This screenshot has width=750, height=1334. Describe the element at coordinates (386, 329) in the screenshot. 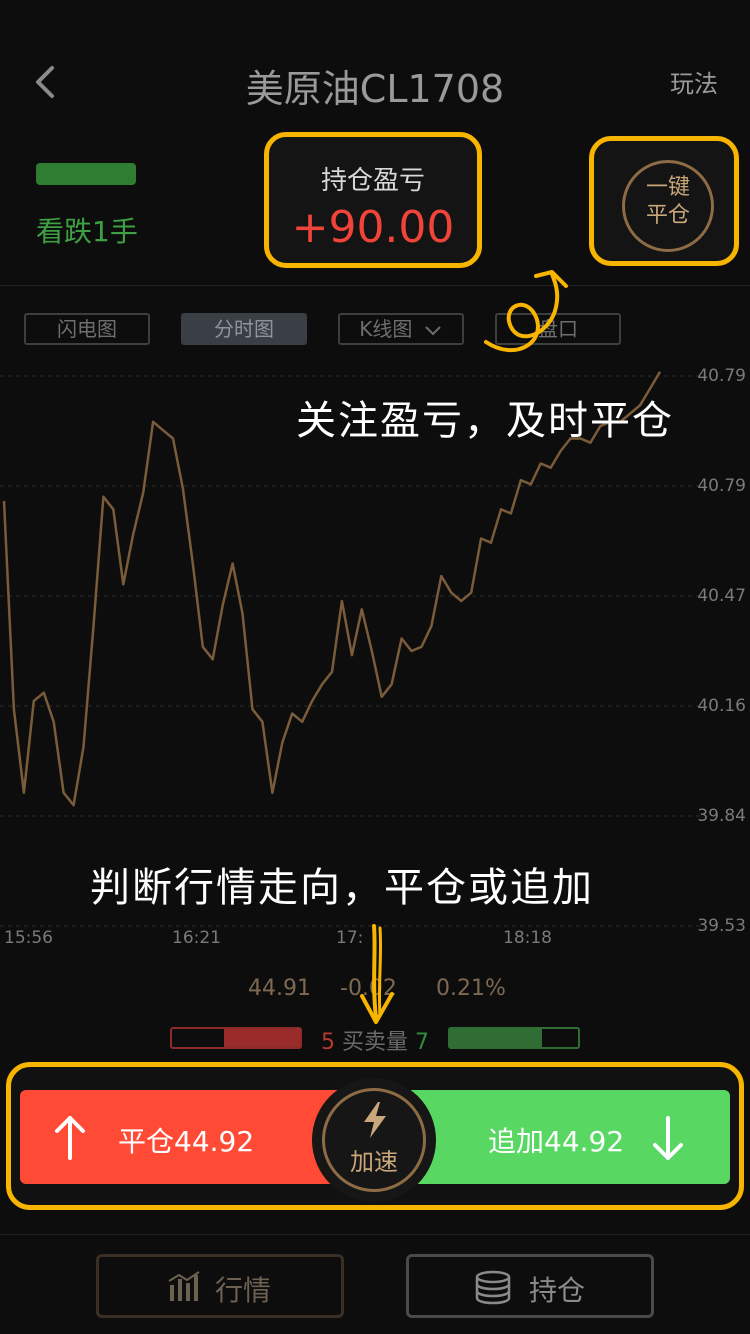

I see `tab-kline-label: K线图` at that location.